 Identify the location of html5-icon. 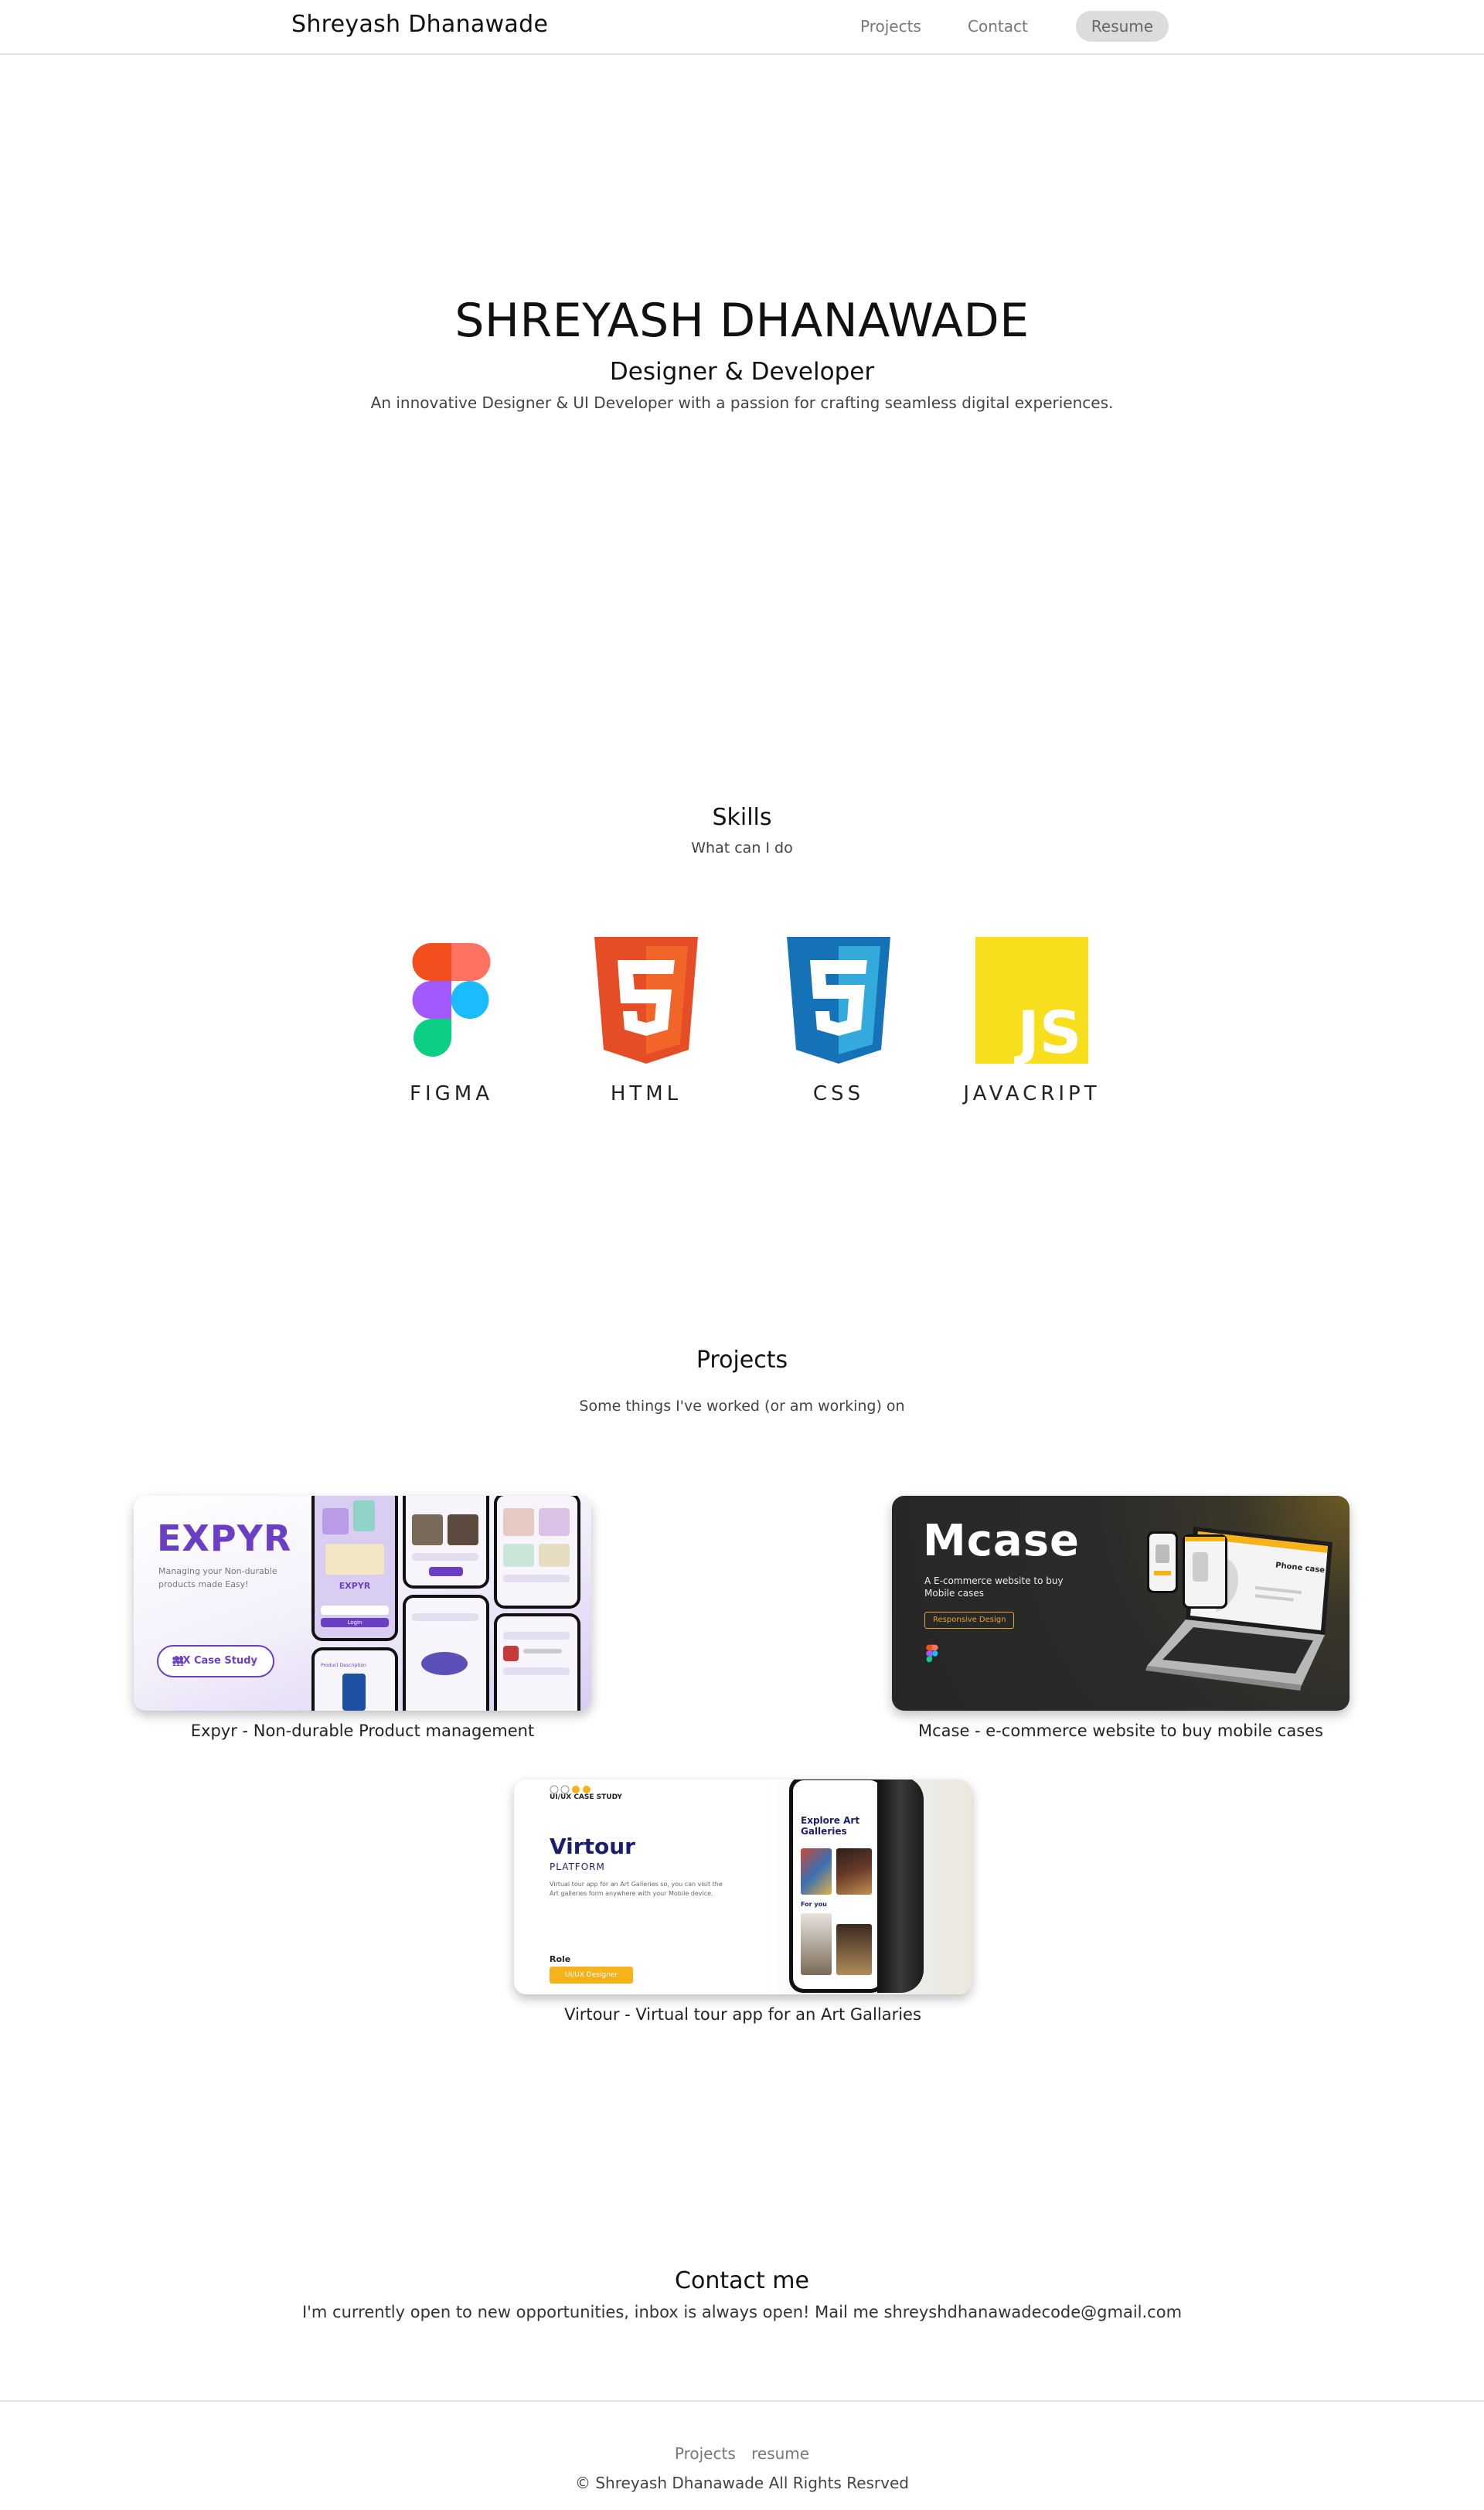
(646, 1000).